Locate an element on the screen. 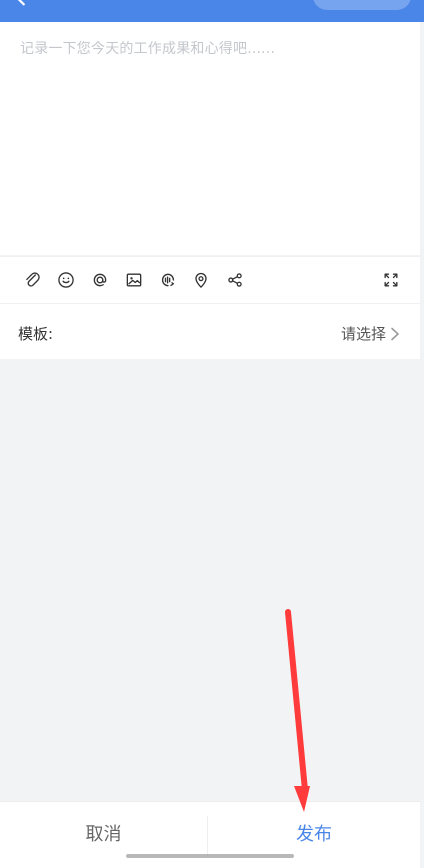 Image resolution: width=424 pixels, height=868 pixels. image-icon is located at coordinates (134, 280).